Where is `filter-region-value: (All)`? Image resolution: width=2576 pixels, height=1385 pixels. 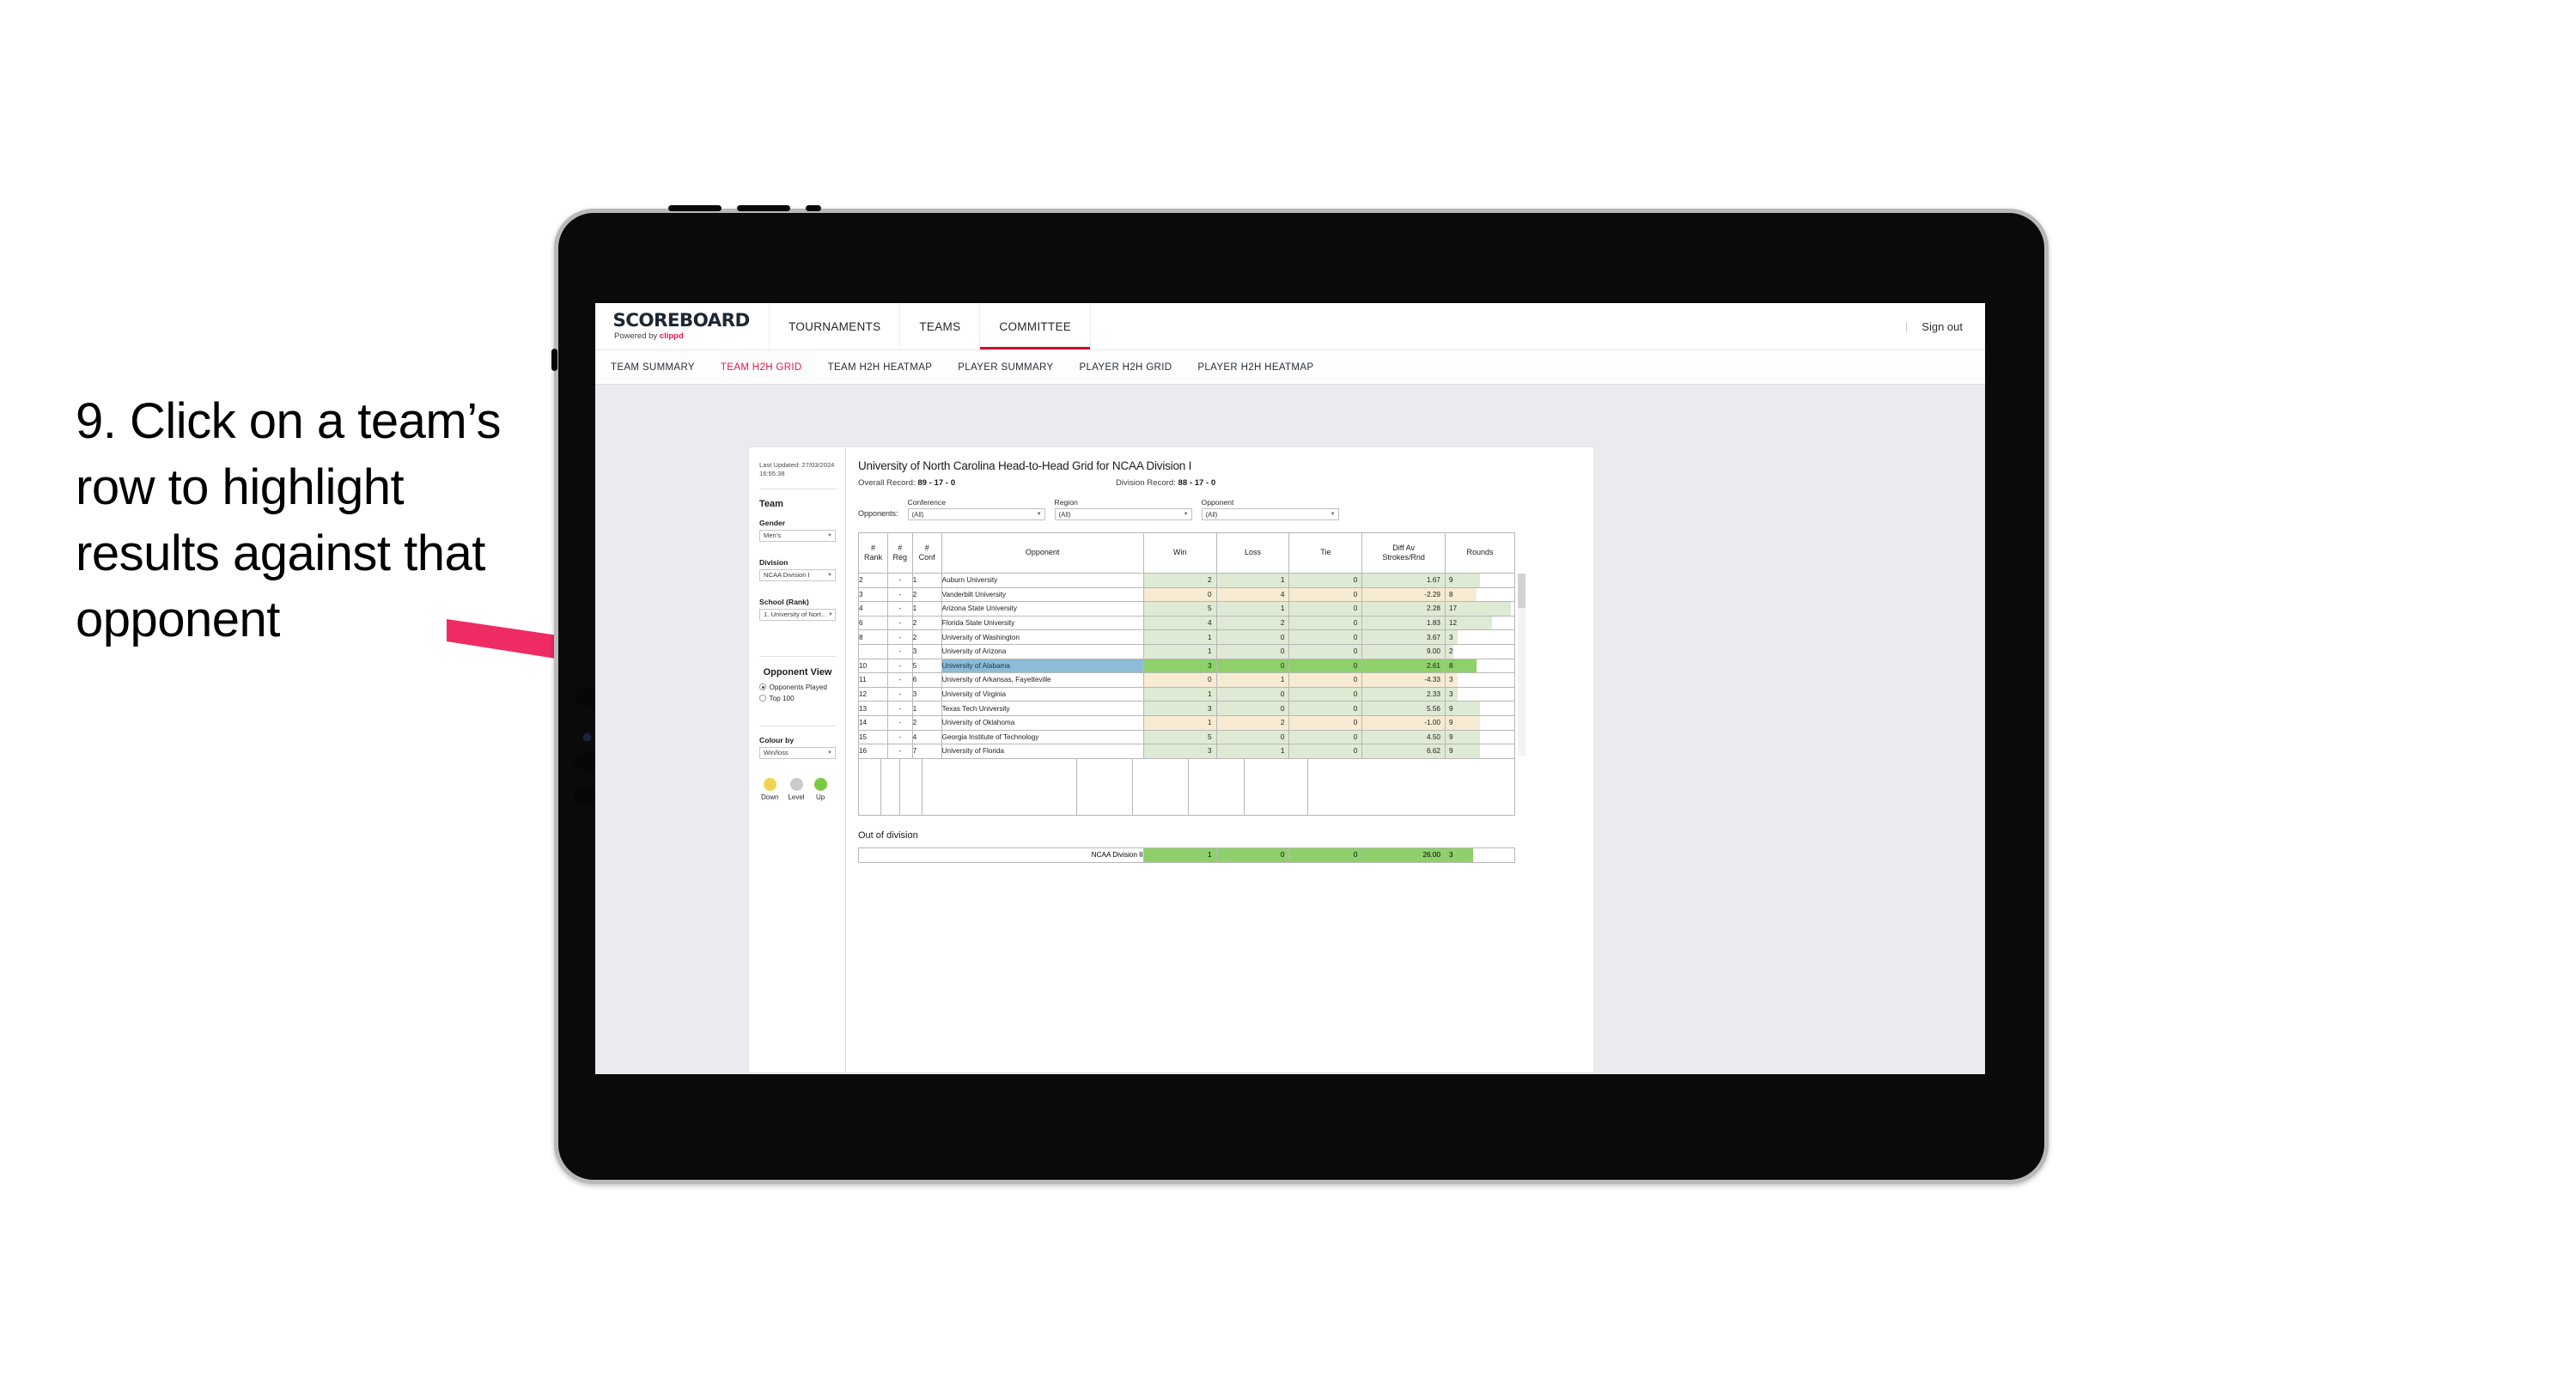 filter-region-value: (All) is located at coordinates (1064, 514).